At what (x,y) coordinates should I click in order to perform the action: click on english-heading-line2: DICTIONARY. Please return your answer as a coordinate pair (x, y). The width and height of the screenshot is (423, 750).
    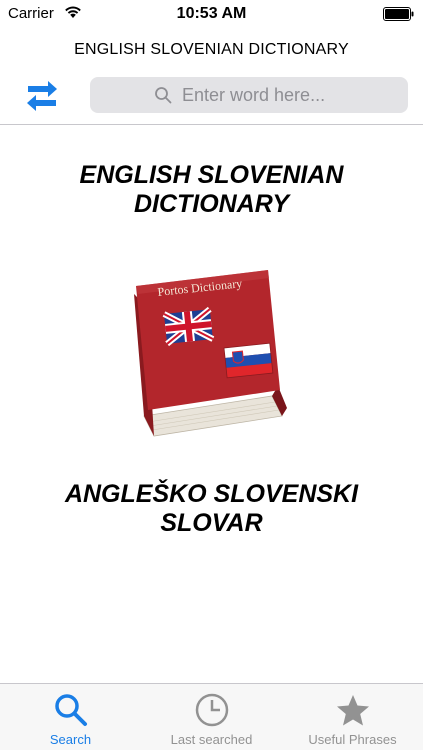
    Looking at the image, I should click on (211, 204).